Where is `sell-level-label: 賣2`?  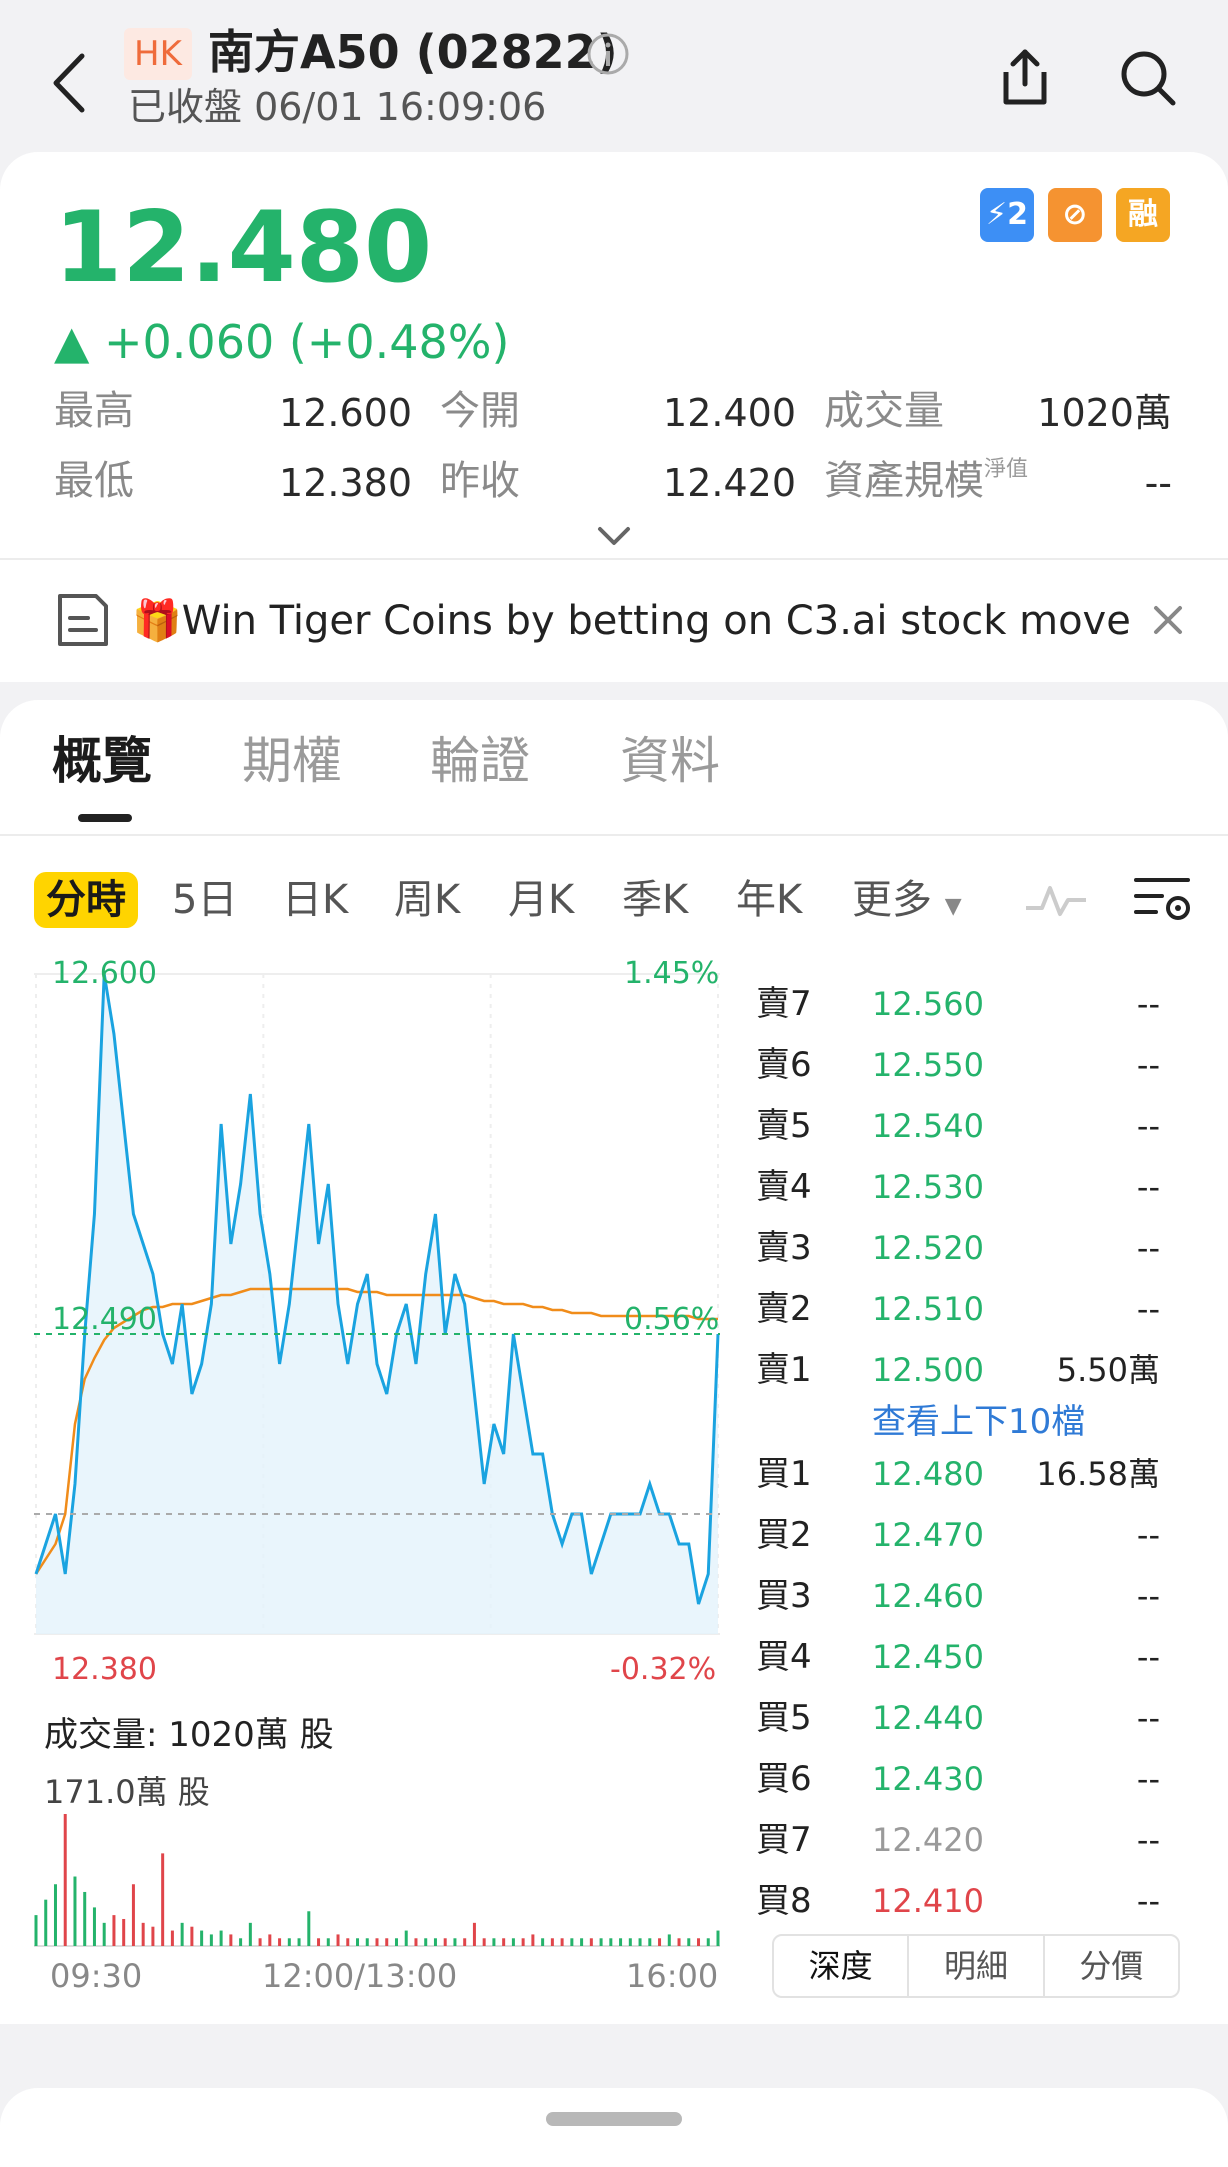
sell-level-label: 賣2 is located at coordinates (784, 1309).